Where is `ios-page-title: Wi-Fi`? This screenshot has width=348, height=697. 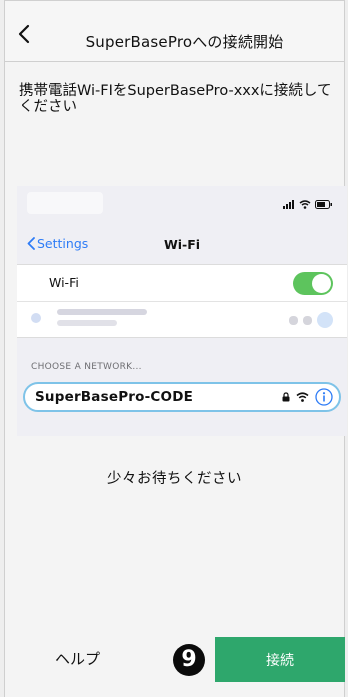
ios-page-title: Wi-Fi is located at coordinates (182, 244).